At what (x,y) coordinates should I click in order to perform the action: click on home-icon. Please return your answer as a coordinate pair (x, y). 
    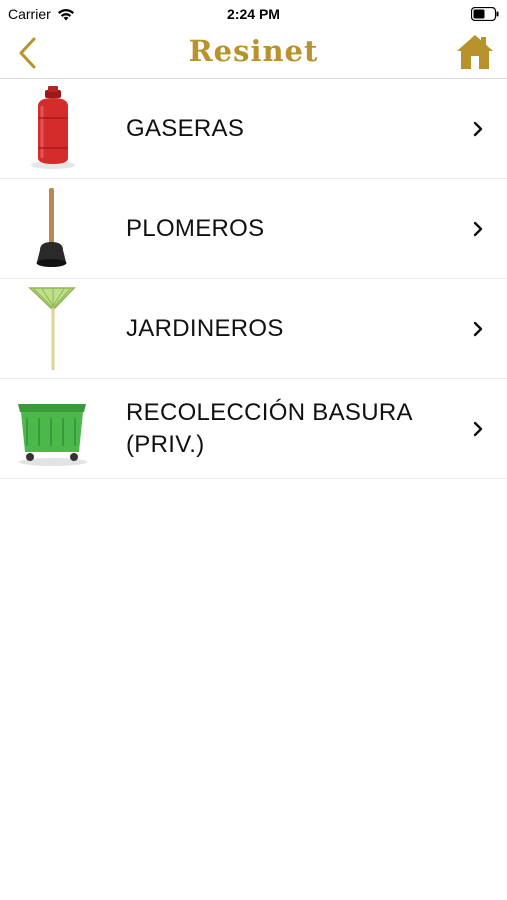
    Looking at the image, I should click on (475, 52).